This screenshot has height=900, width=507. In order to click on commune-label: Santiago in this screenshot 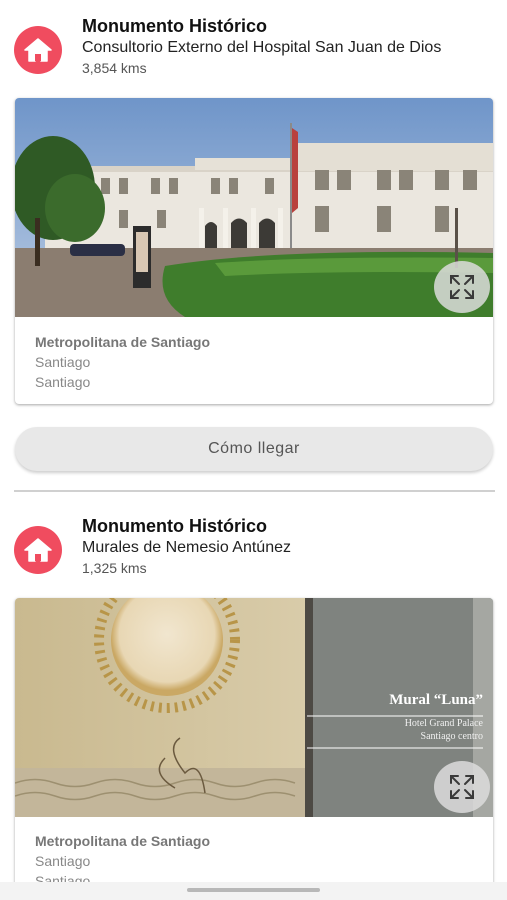, I will do `click(63, 382)`.